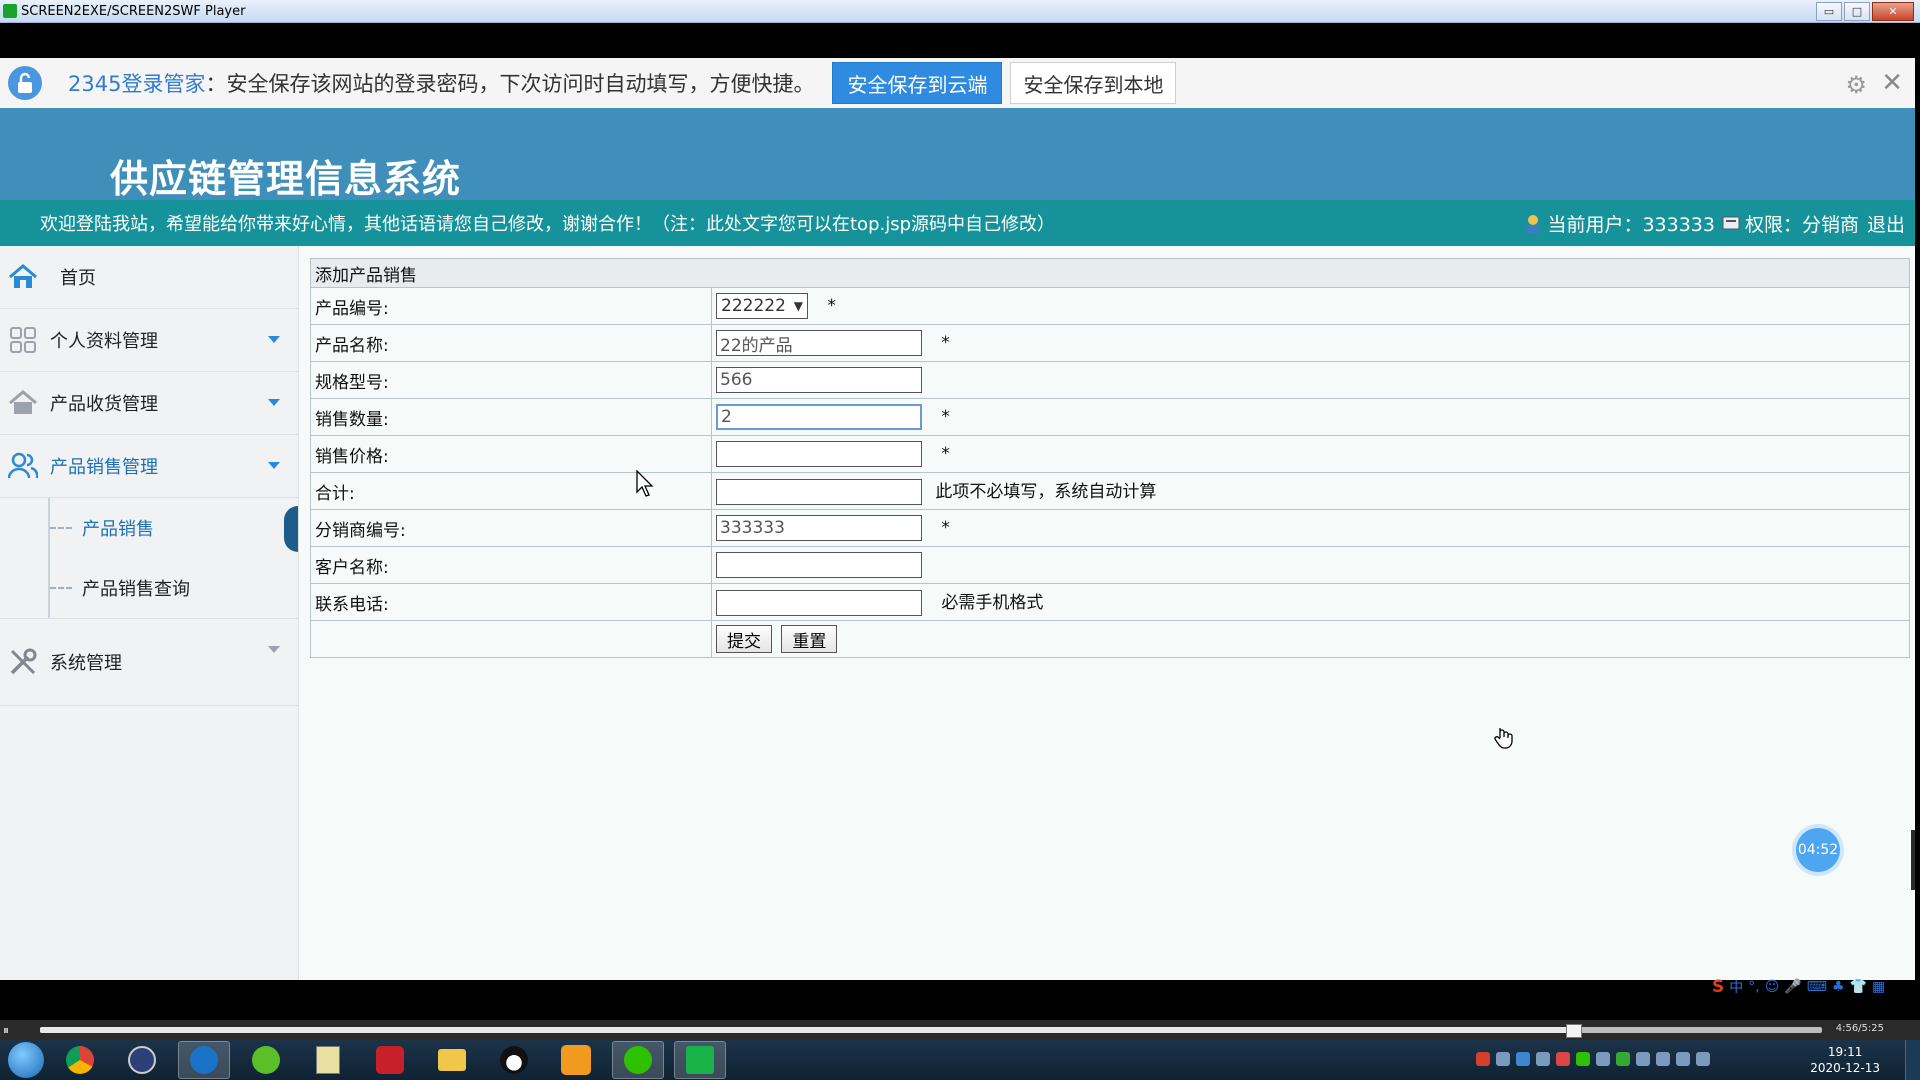 The height and width of the screenshot is (1080, 1920). Describe the element at coordinates (1732, 224) in the screenshot. I see `permission-icon` at that location.